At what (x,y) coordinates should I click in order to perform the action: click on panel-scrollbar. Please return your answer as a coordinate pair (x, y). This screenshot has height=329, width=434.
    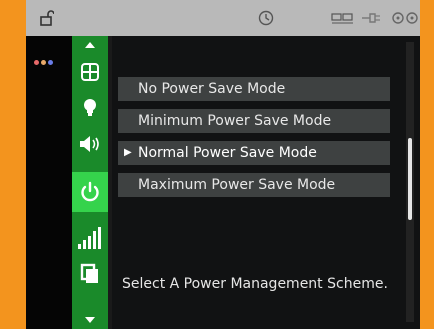
    Looking at the image, I should click on (410, 182).